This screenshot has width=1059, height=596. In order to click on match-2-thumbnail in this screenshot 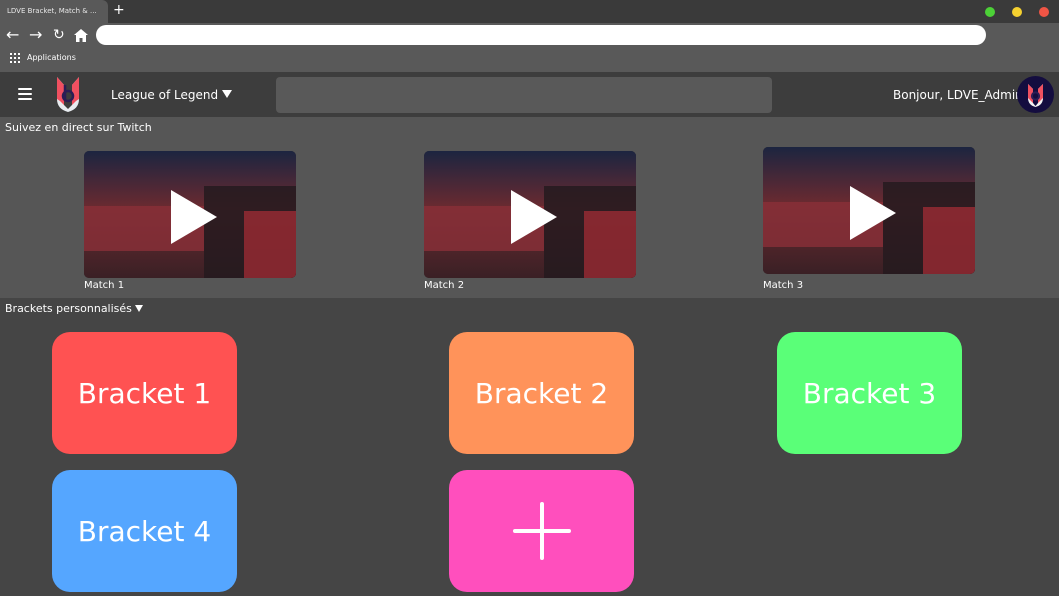, I will do `click(530, 214)`.